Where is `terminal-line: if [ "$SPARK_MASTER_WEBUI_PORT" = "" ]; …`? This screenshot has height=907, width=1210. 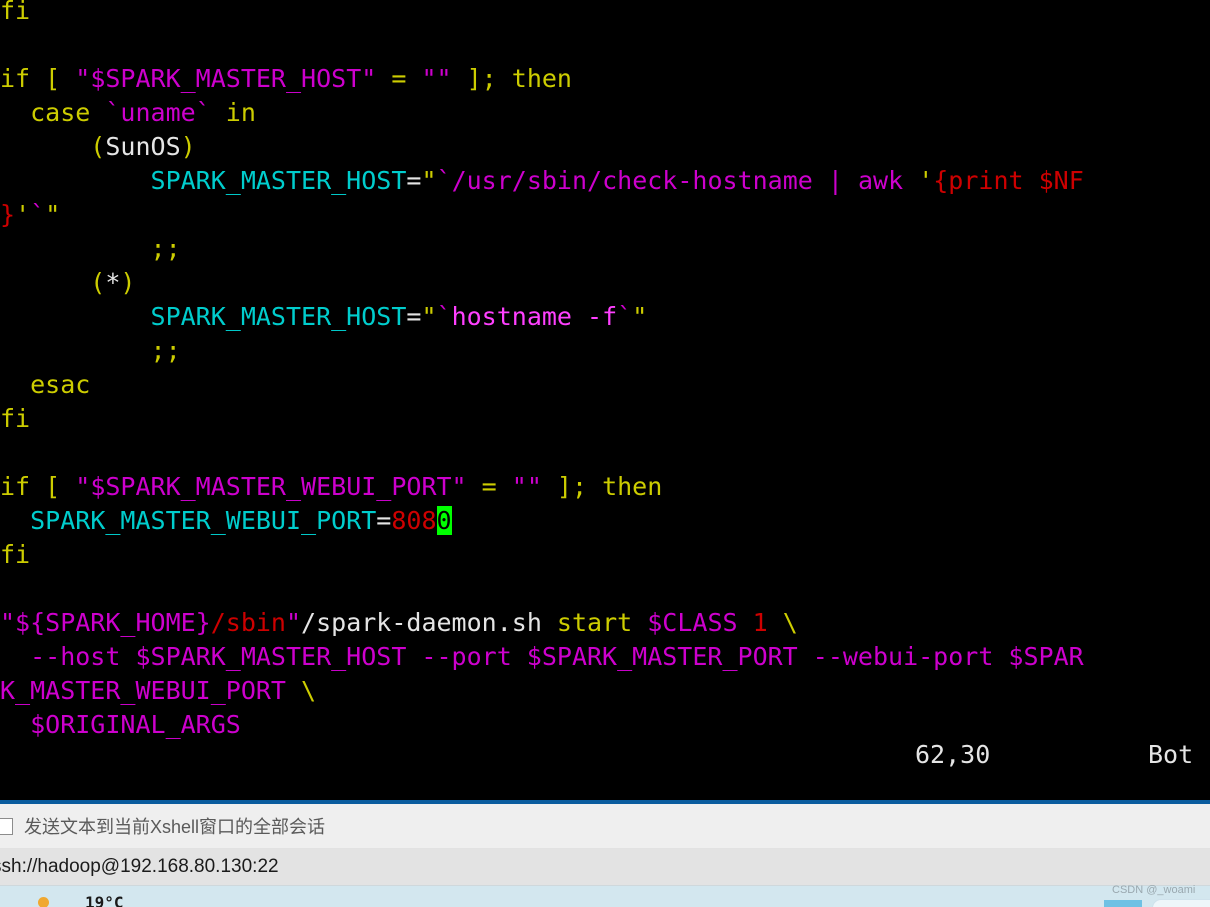
terminal-line: if [ "$SPARK_MASTER_WEBUI_PORT" = "" ]; … is located at coordinates (331, 487).